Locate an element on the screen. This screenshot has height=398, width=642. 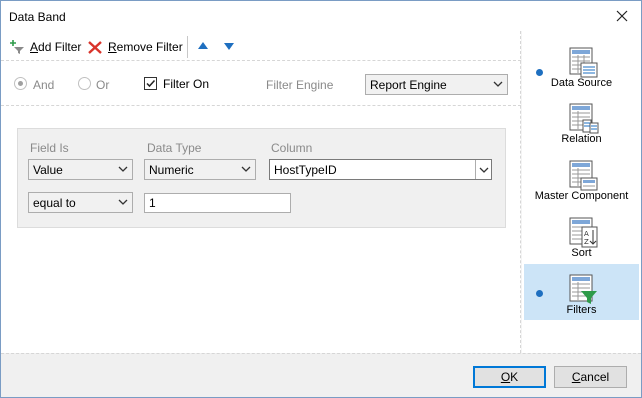
move-up-button is located at coordinates (204, 46).